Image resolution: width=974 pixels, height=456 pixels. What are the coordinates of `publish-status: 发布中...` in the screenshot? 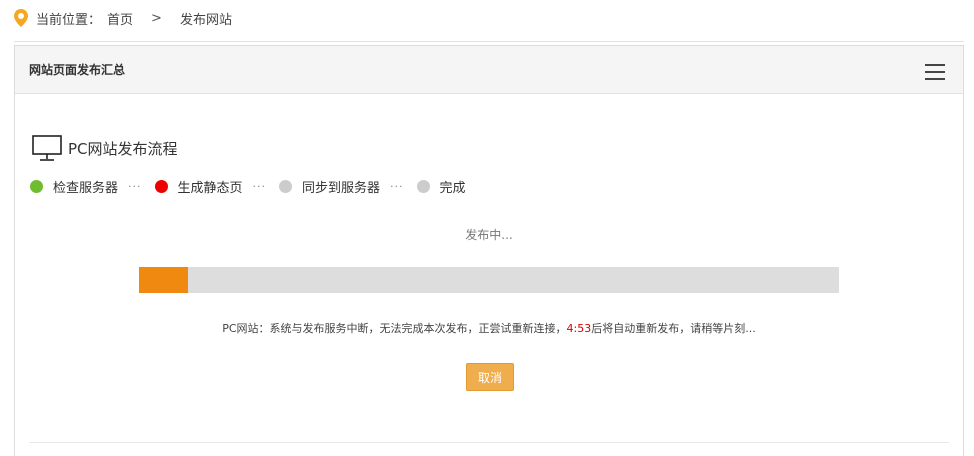 It's located at (489, 235).